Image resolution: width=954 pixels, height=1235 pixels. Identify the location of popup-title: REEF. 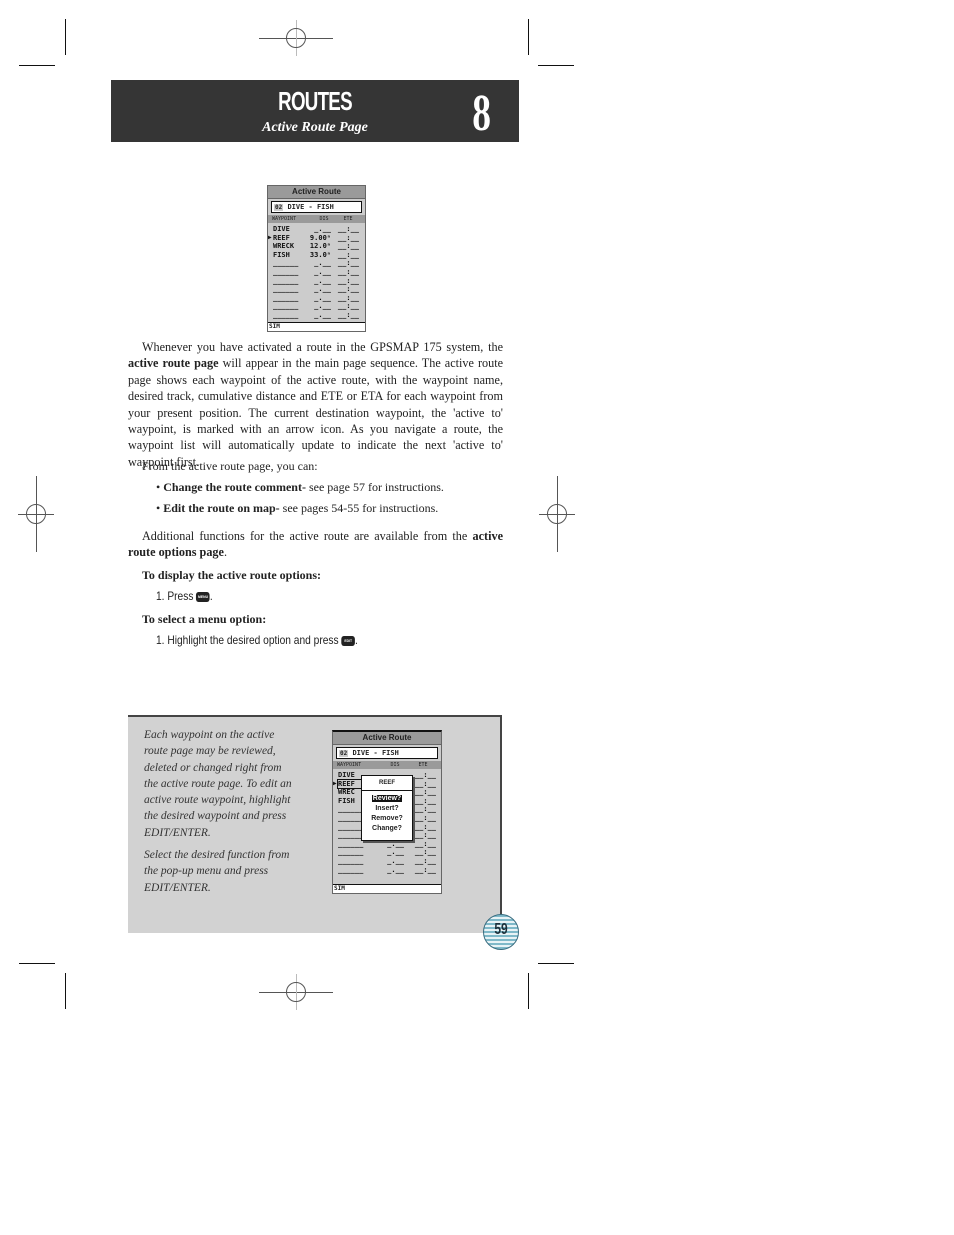
(387, 783).